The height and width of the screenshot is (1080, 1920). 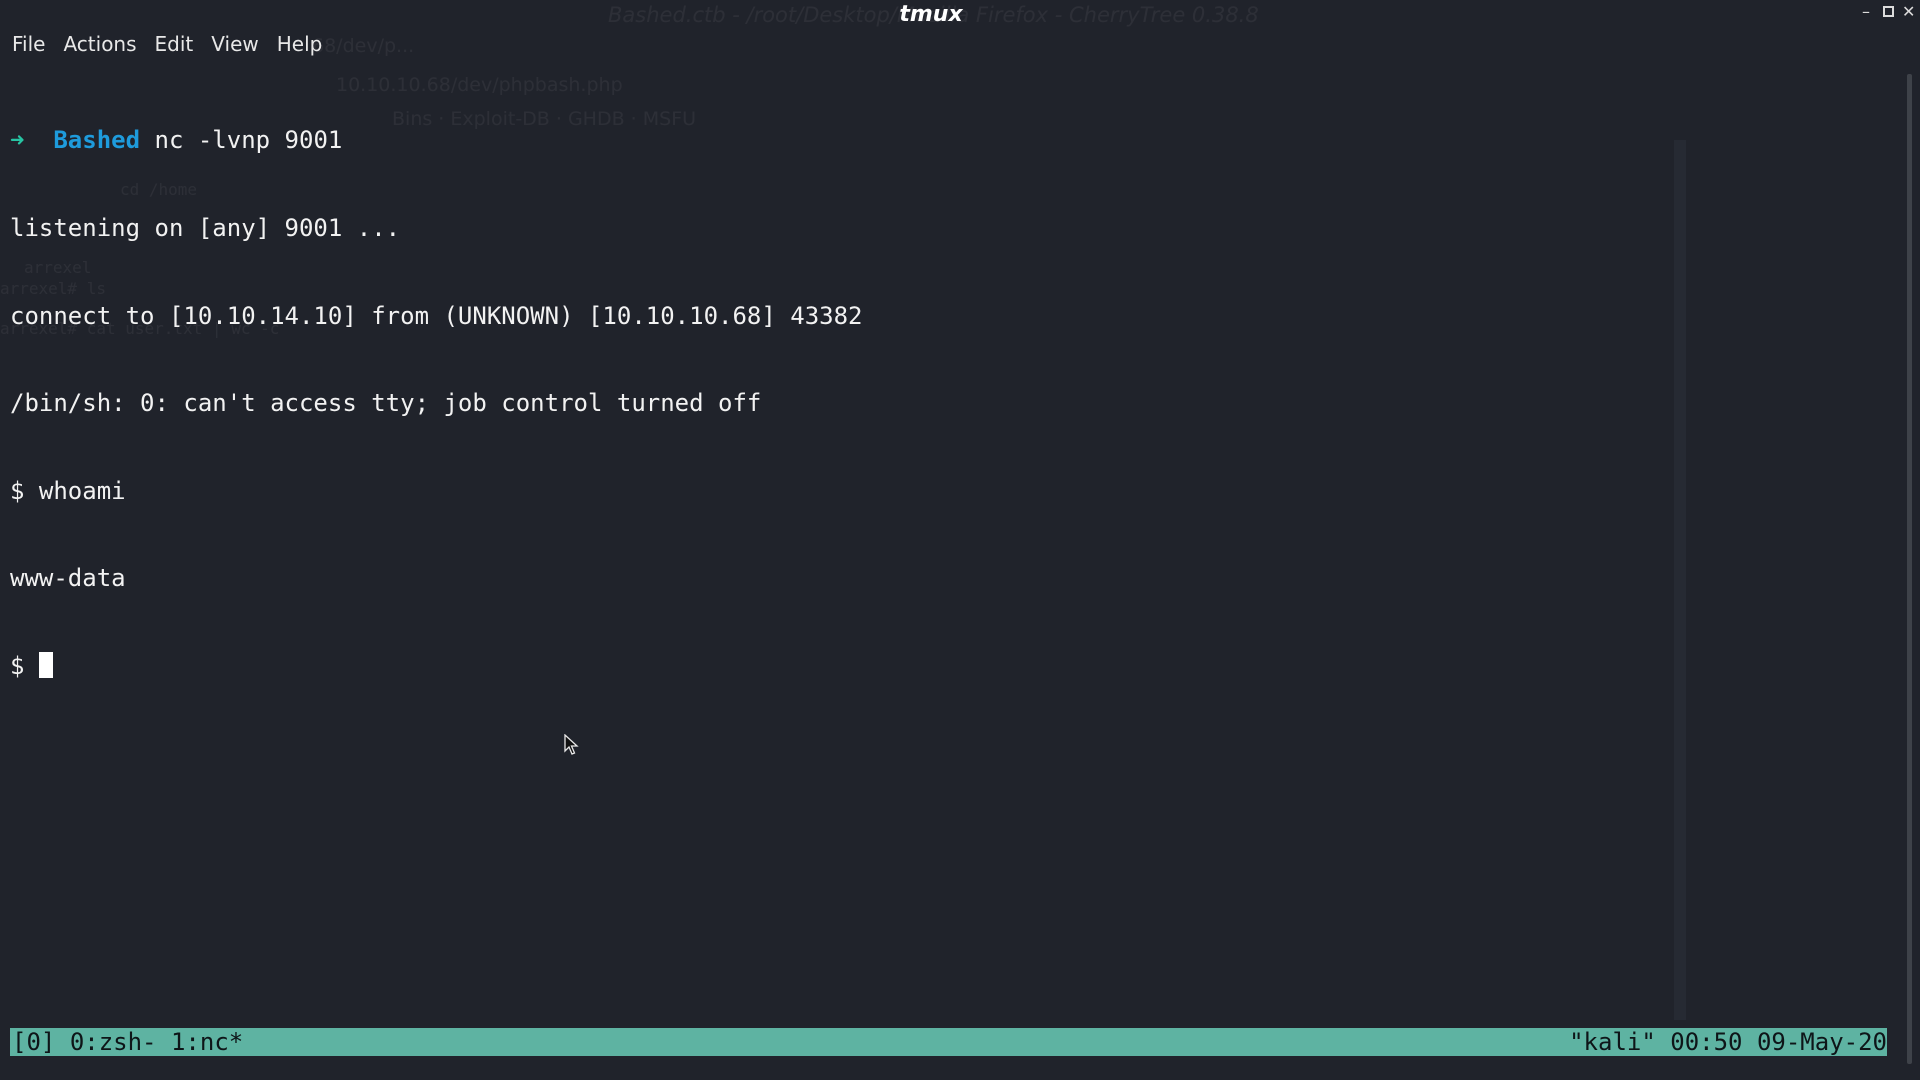 I want to click on status-host: "kali", so click(x=1612, y=1042).